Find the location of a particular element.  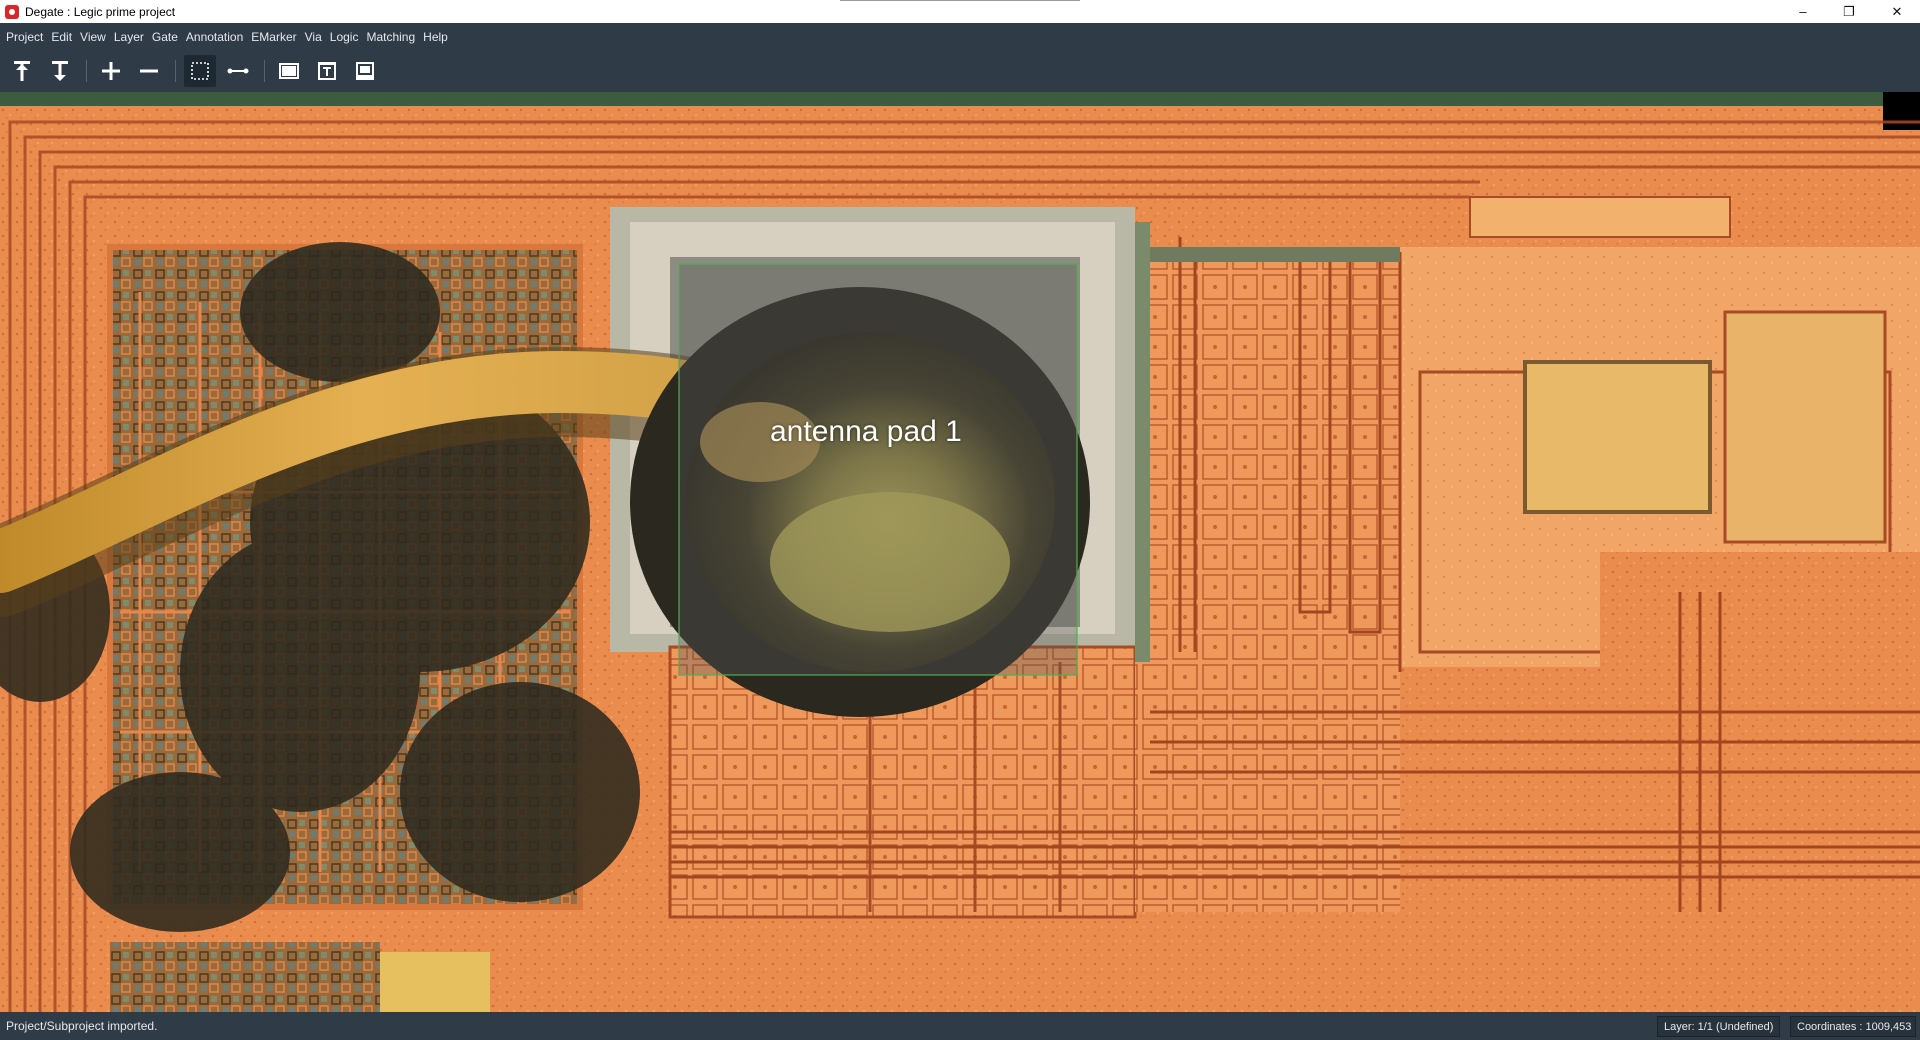

menu-layer: Layer is located at coordinates (129, 37).